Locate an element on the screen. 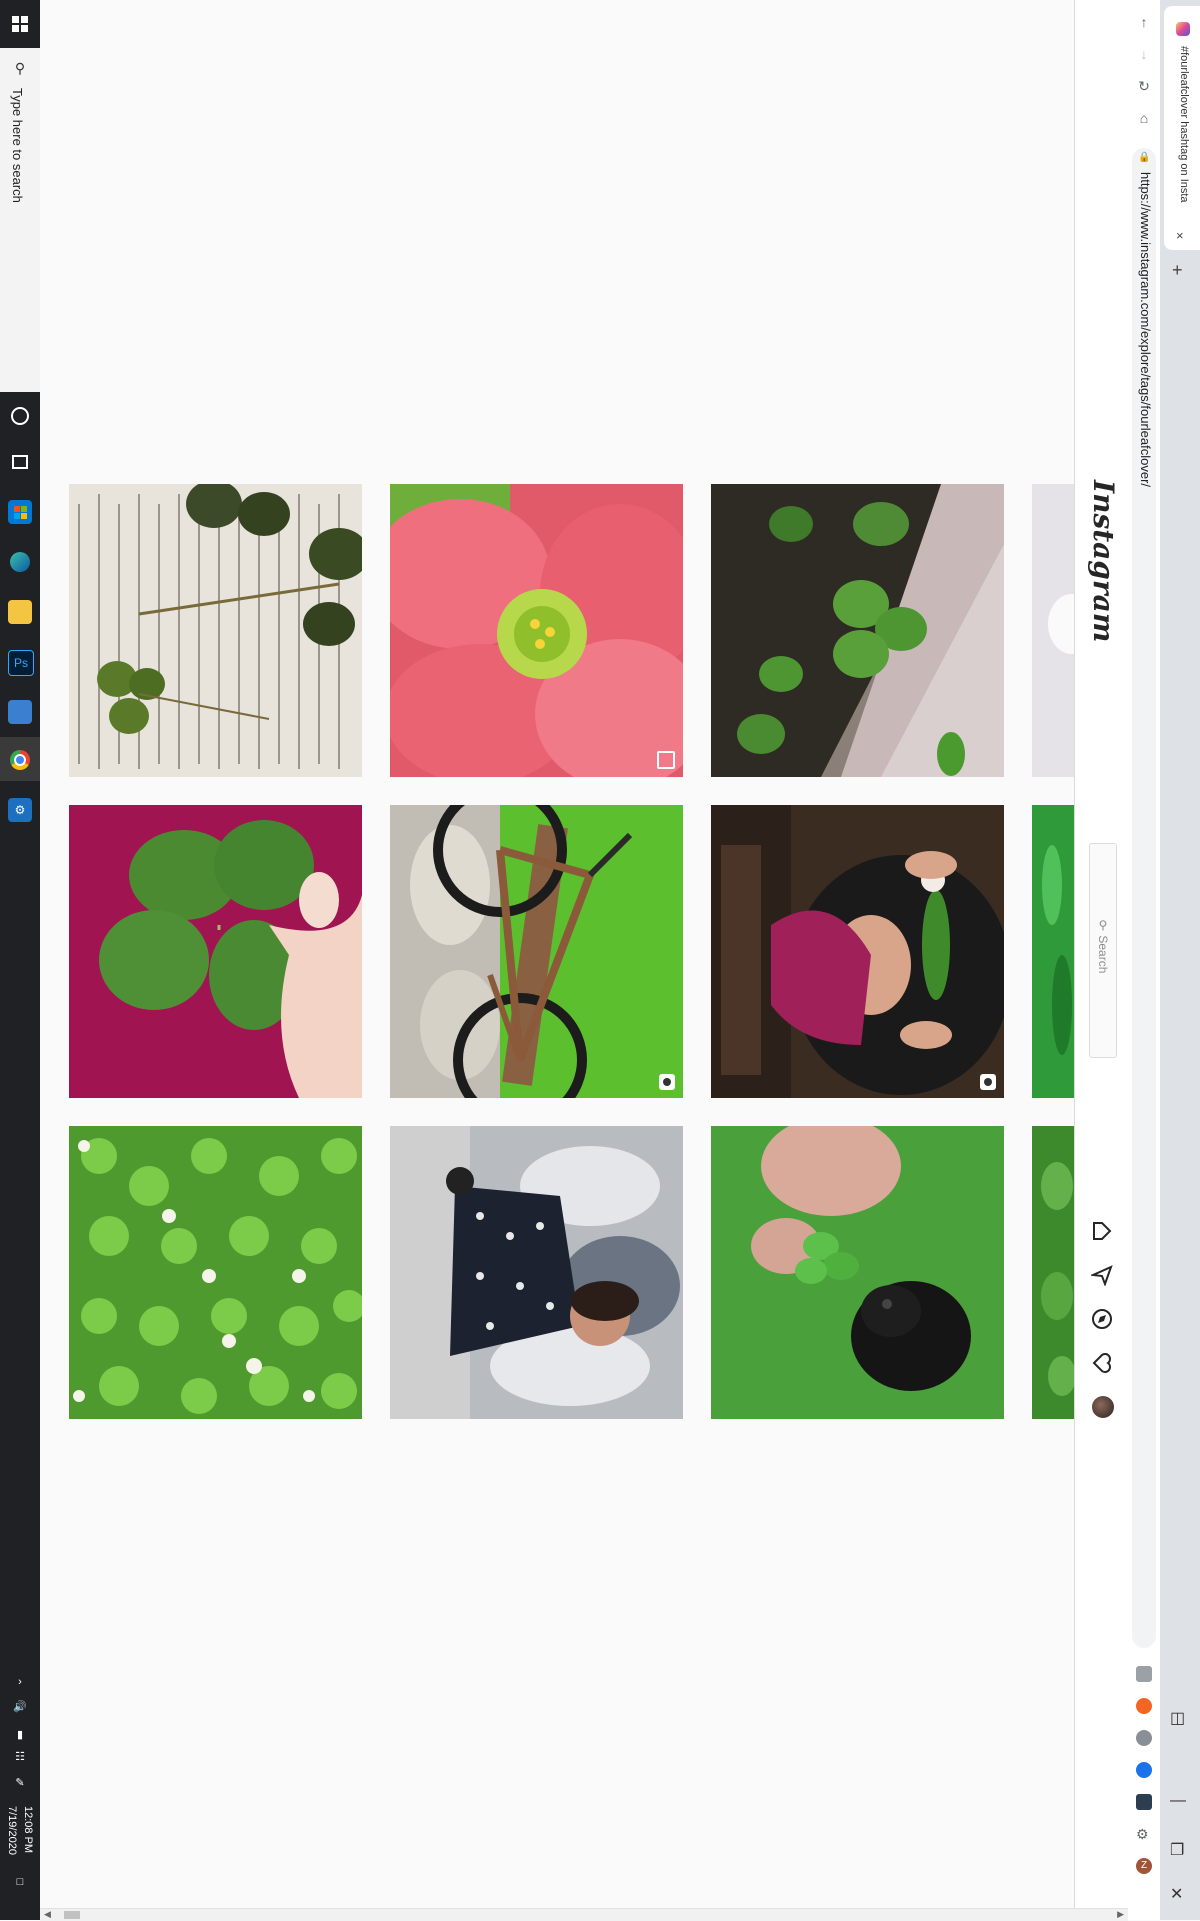  activity-heart-icon is located at coordinates (1102, 1363).